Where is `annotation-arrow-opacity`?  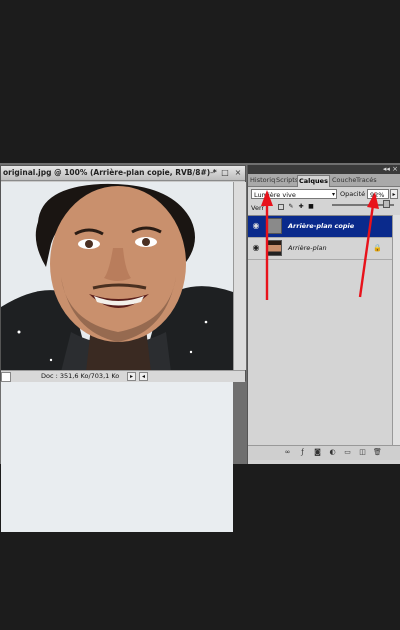
annotation-arrow-opacity is located at coordinates (366, 251).